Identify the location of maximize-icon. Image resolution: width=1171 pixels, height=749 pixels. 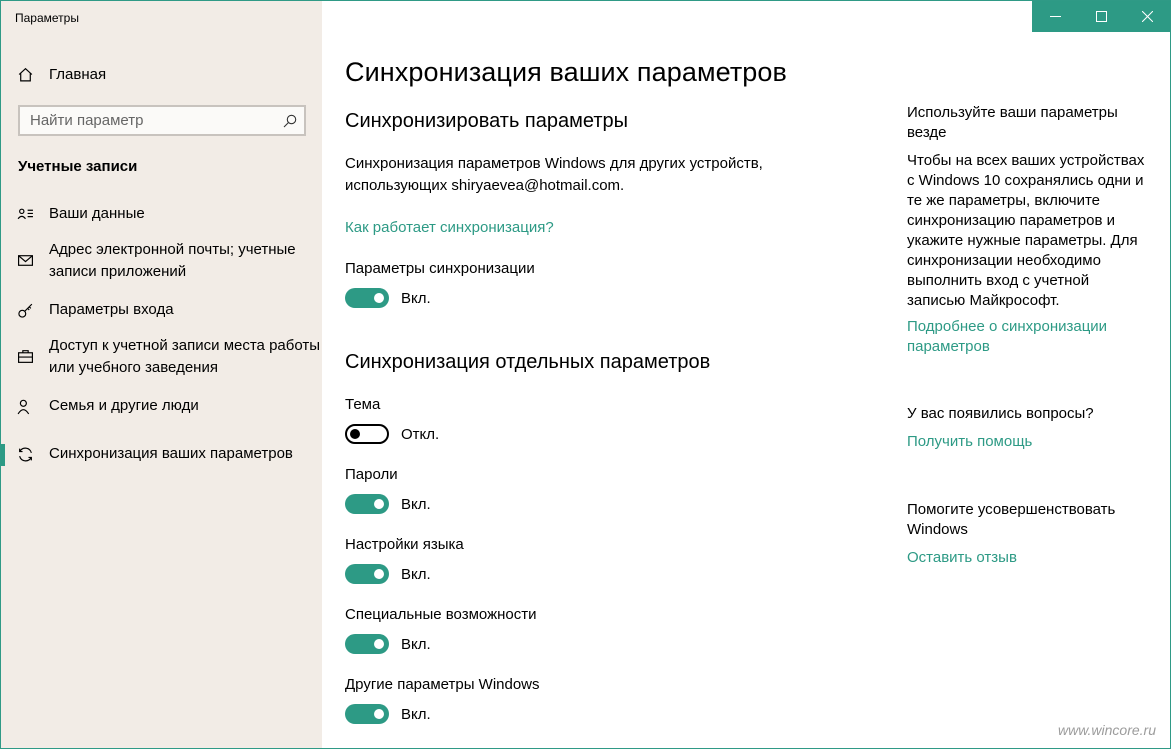
(1101, 16).